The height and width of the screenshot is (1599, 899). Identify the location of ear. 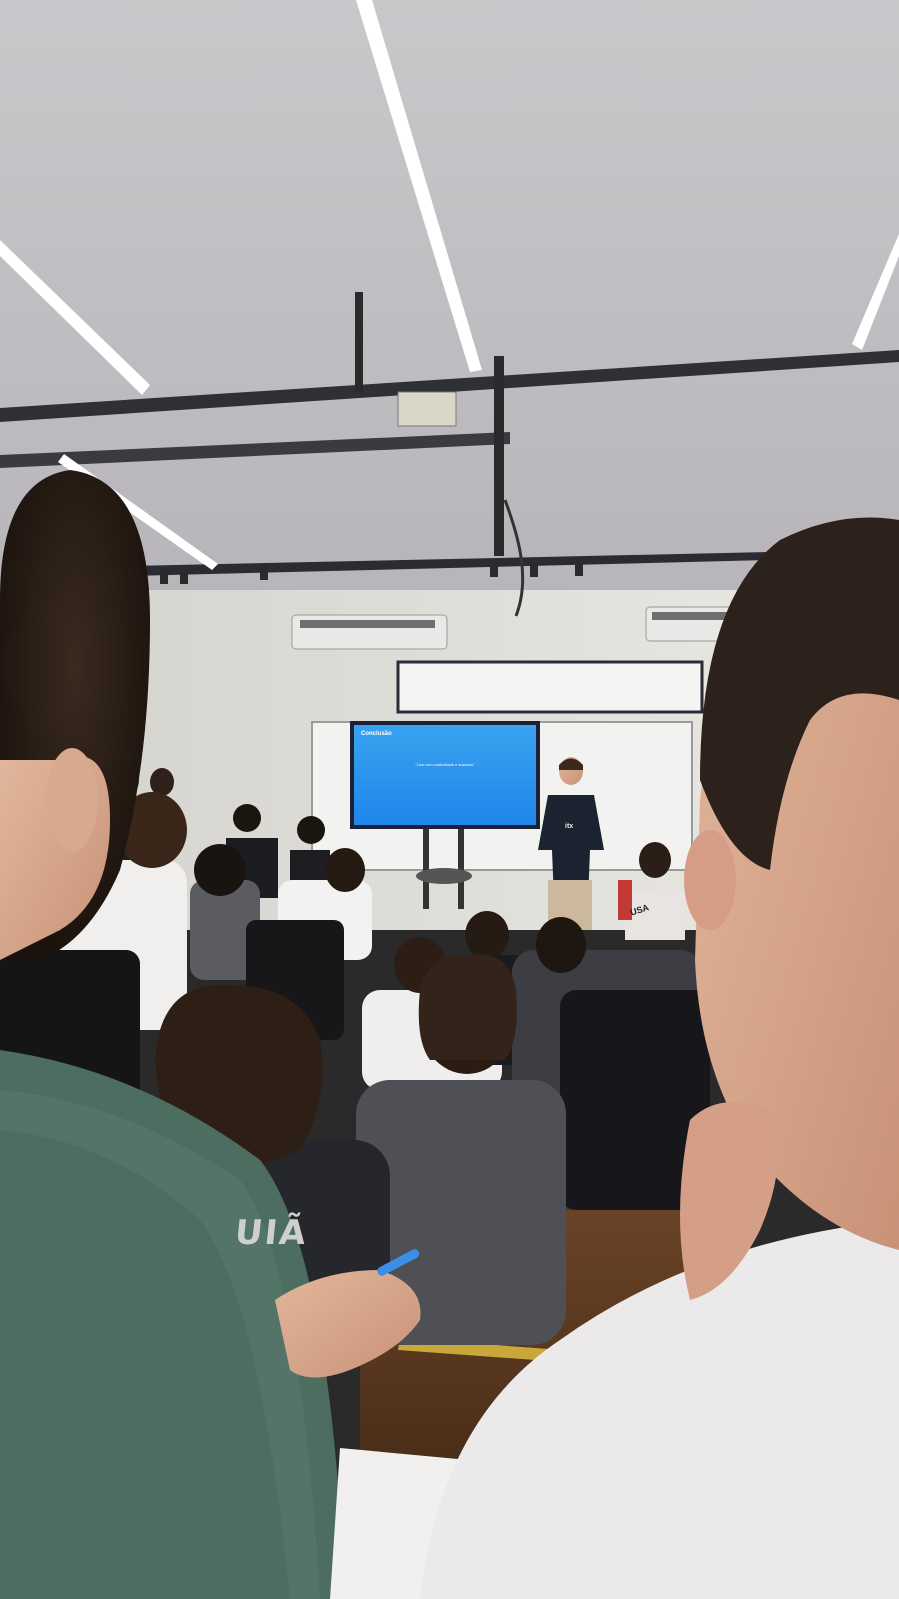
(710, 880).